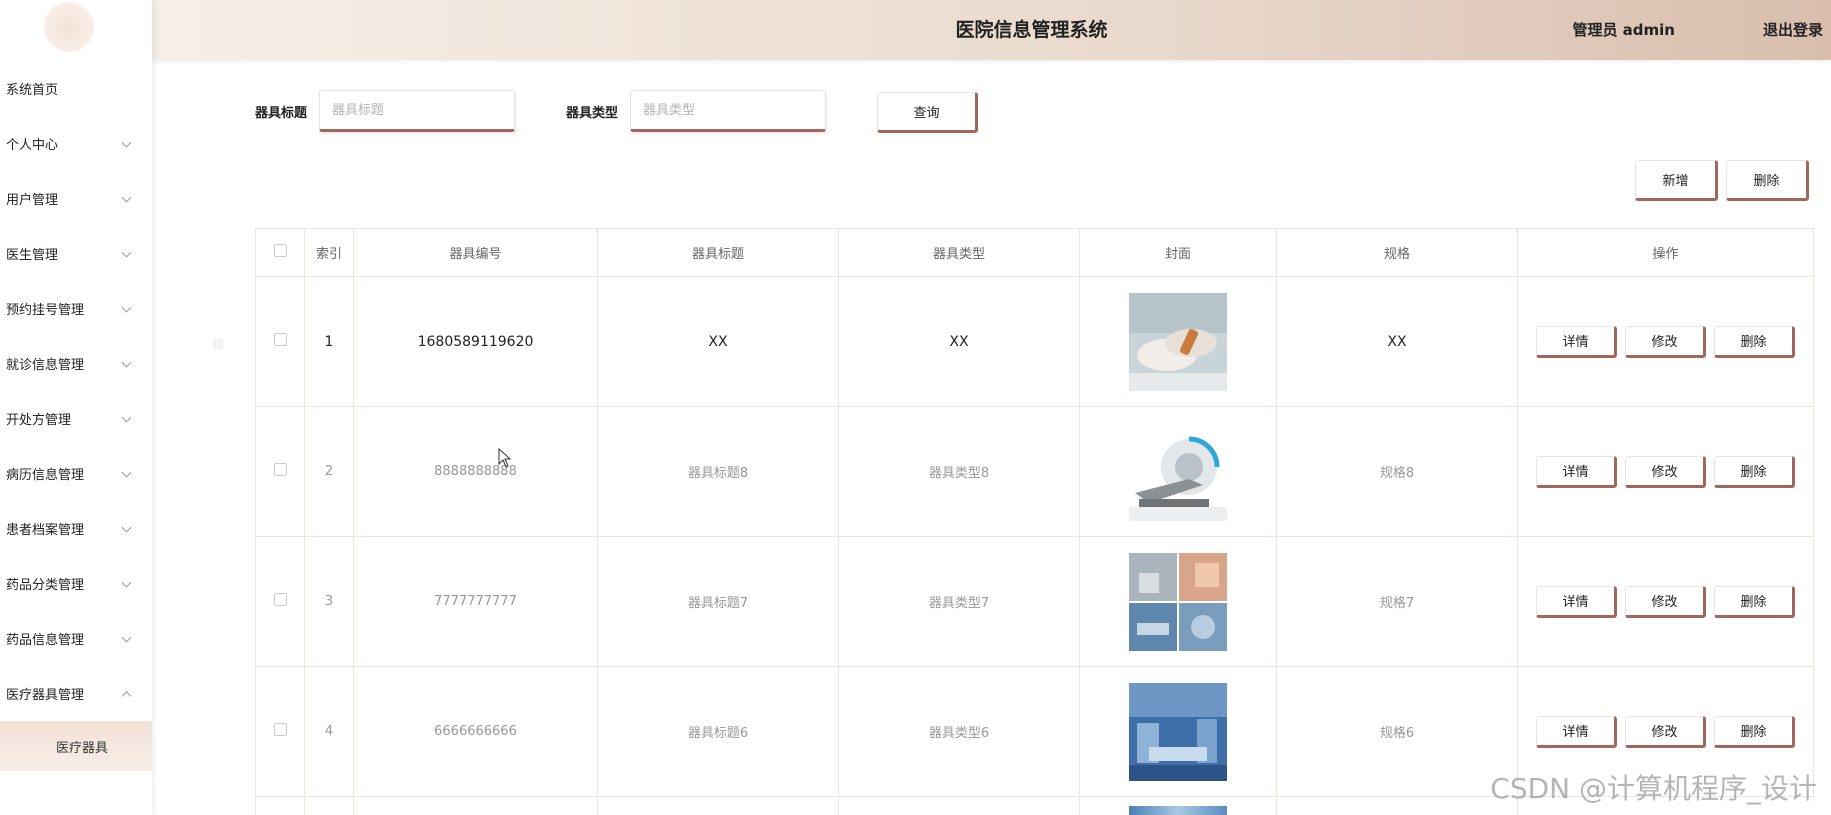 This screenshot has height=815, width=1831. Describe the element at coordinates (329, 341) in the screenshot. I see `cell-index: 1` at that location.